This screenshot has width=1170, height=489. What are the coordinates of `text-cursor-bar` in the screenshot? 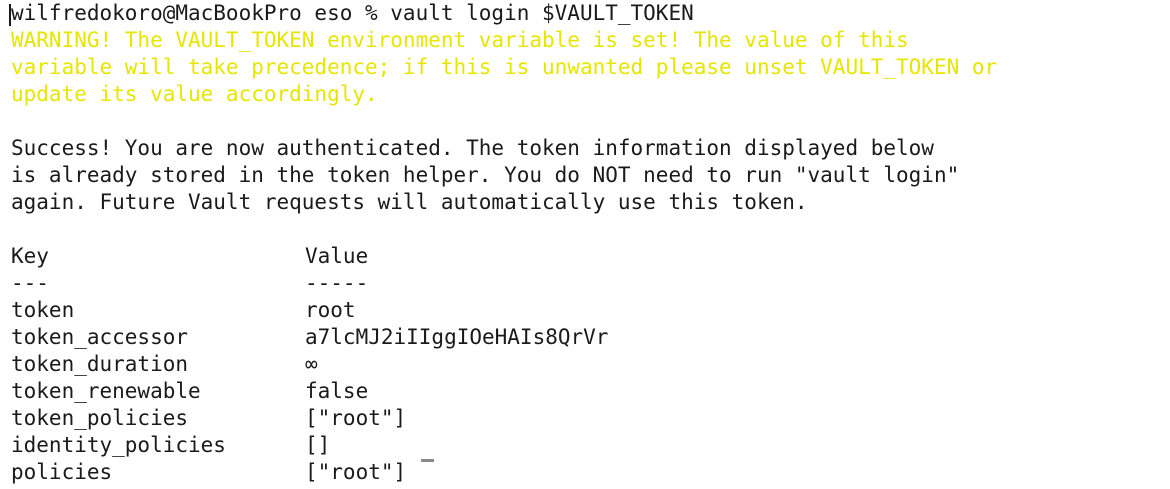 It's located at (10, 15).